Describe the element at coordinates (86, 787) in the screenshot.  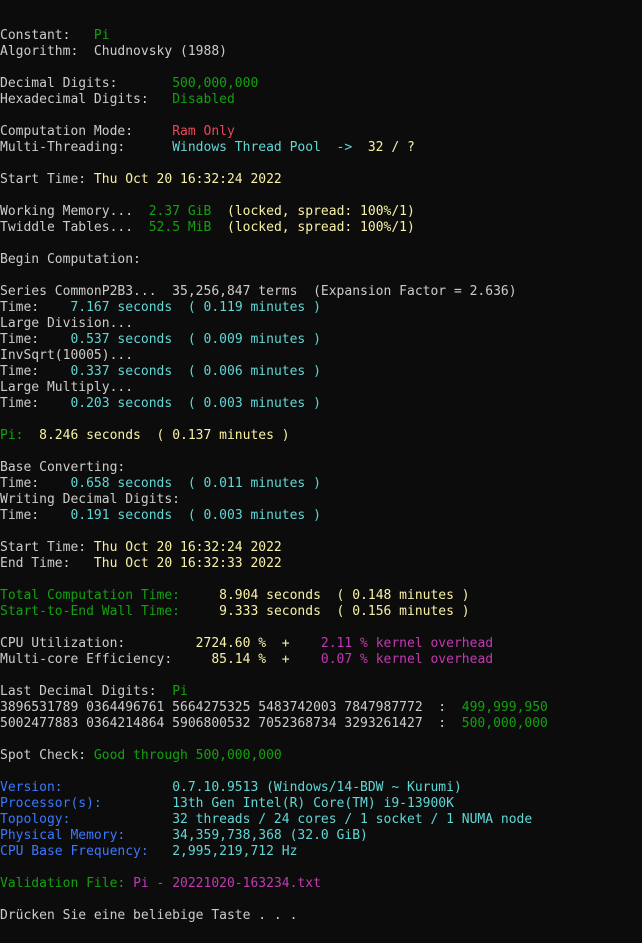
I see `text-segment: Version:` at that location.